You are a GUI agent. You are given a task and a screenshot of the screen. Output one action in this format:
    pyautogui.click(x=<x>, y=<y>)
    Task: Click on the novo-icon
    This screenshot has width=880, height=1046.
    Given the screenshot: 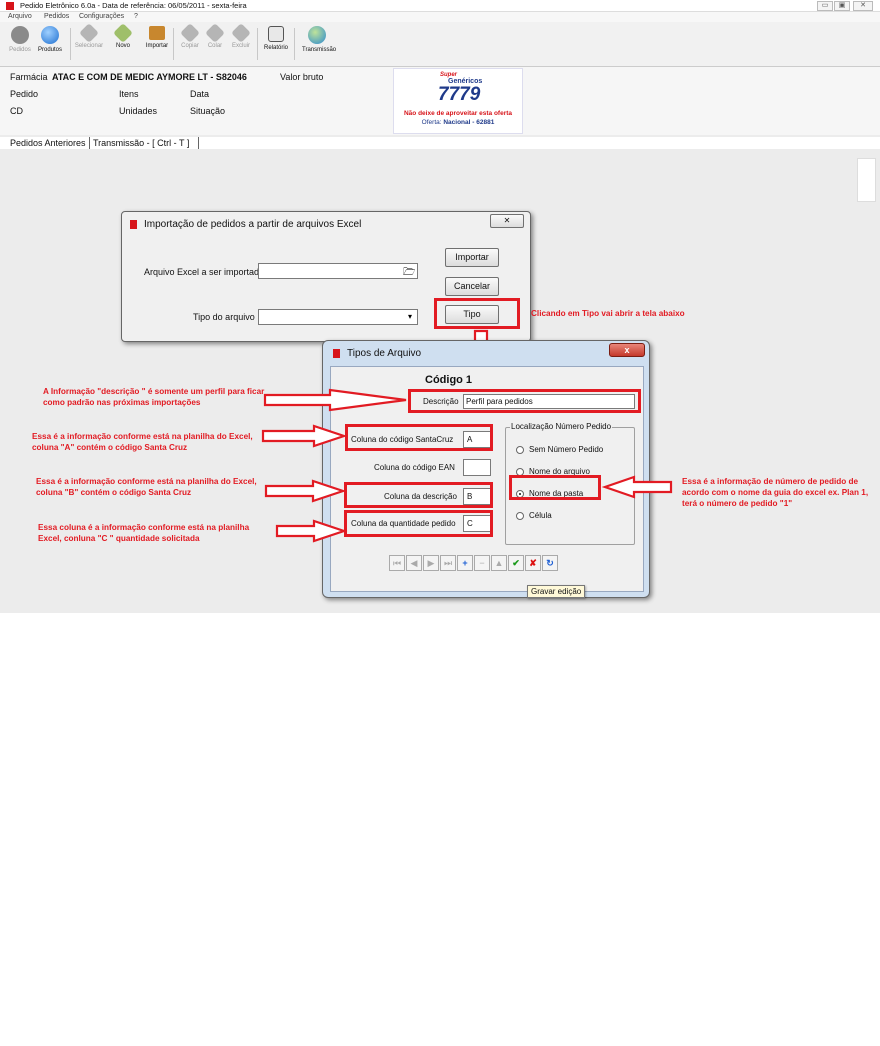 What is the action you would take?
    pyautogui.click(x=123, y=33)
    